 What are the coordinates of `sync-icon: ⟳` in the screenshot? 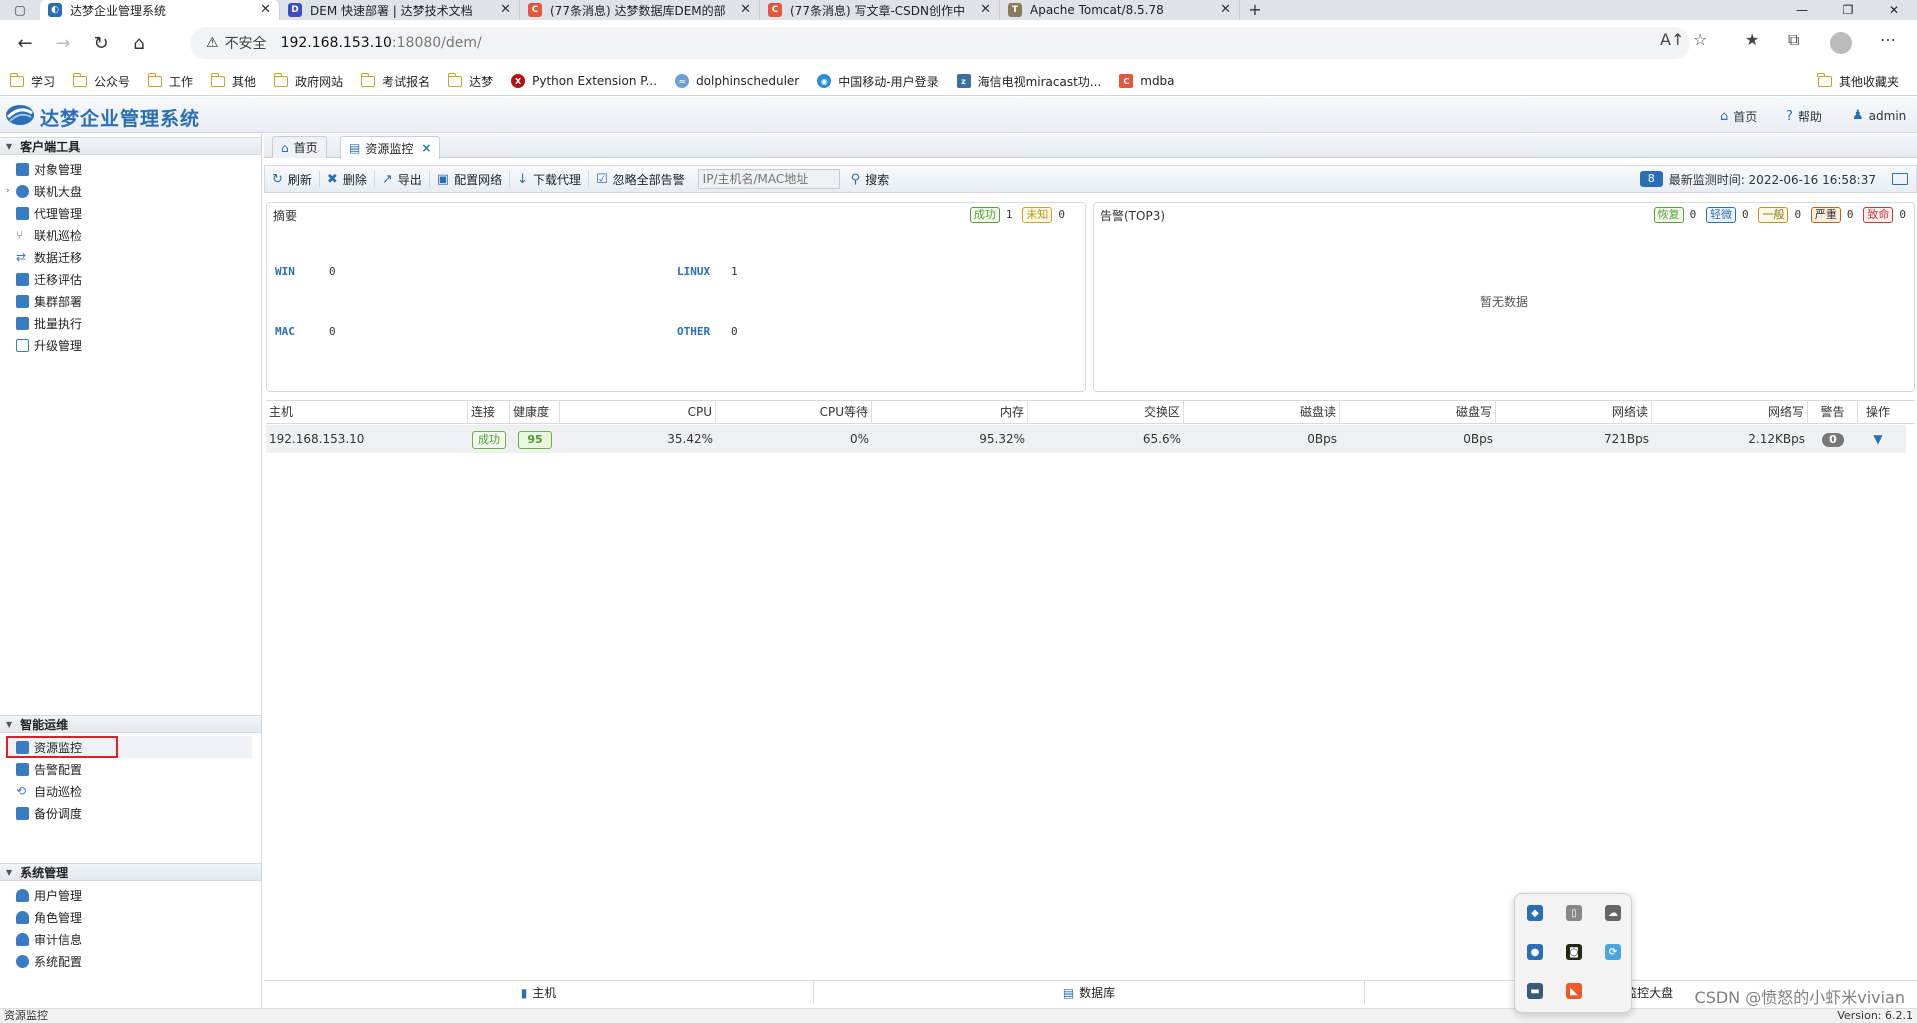 It's located at (1613, 952).